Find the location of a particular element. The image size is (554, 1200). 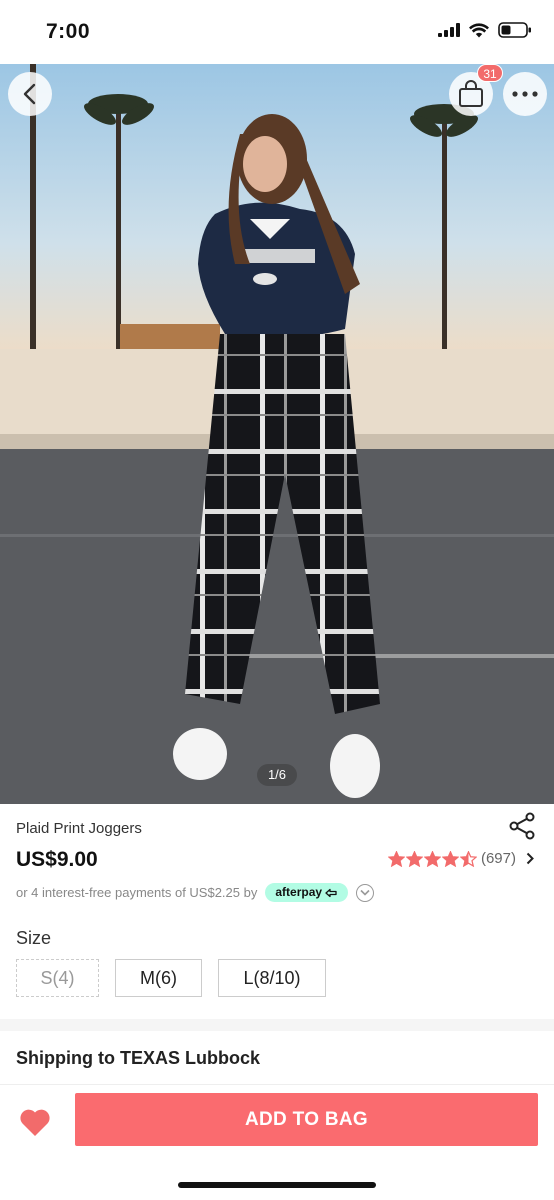

more-dots-icon is located at coordinates (525, 94).